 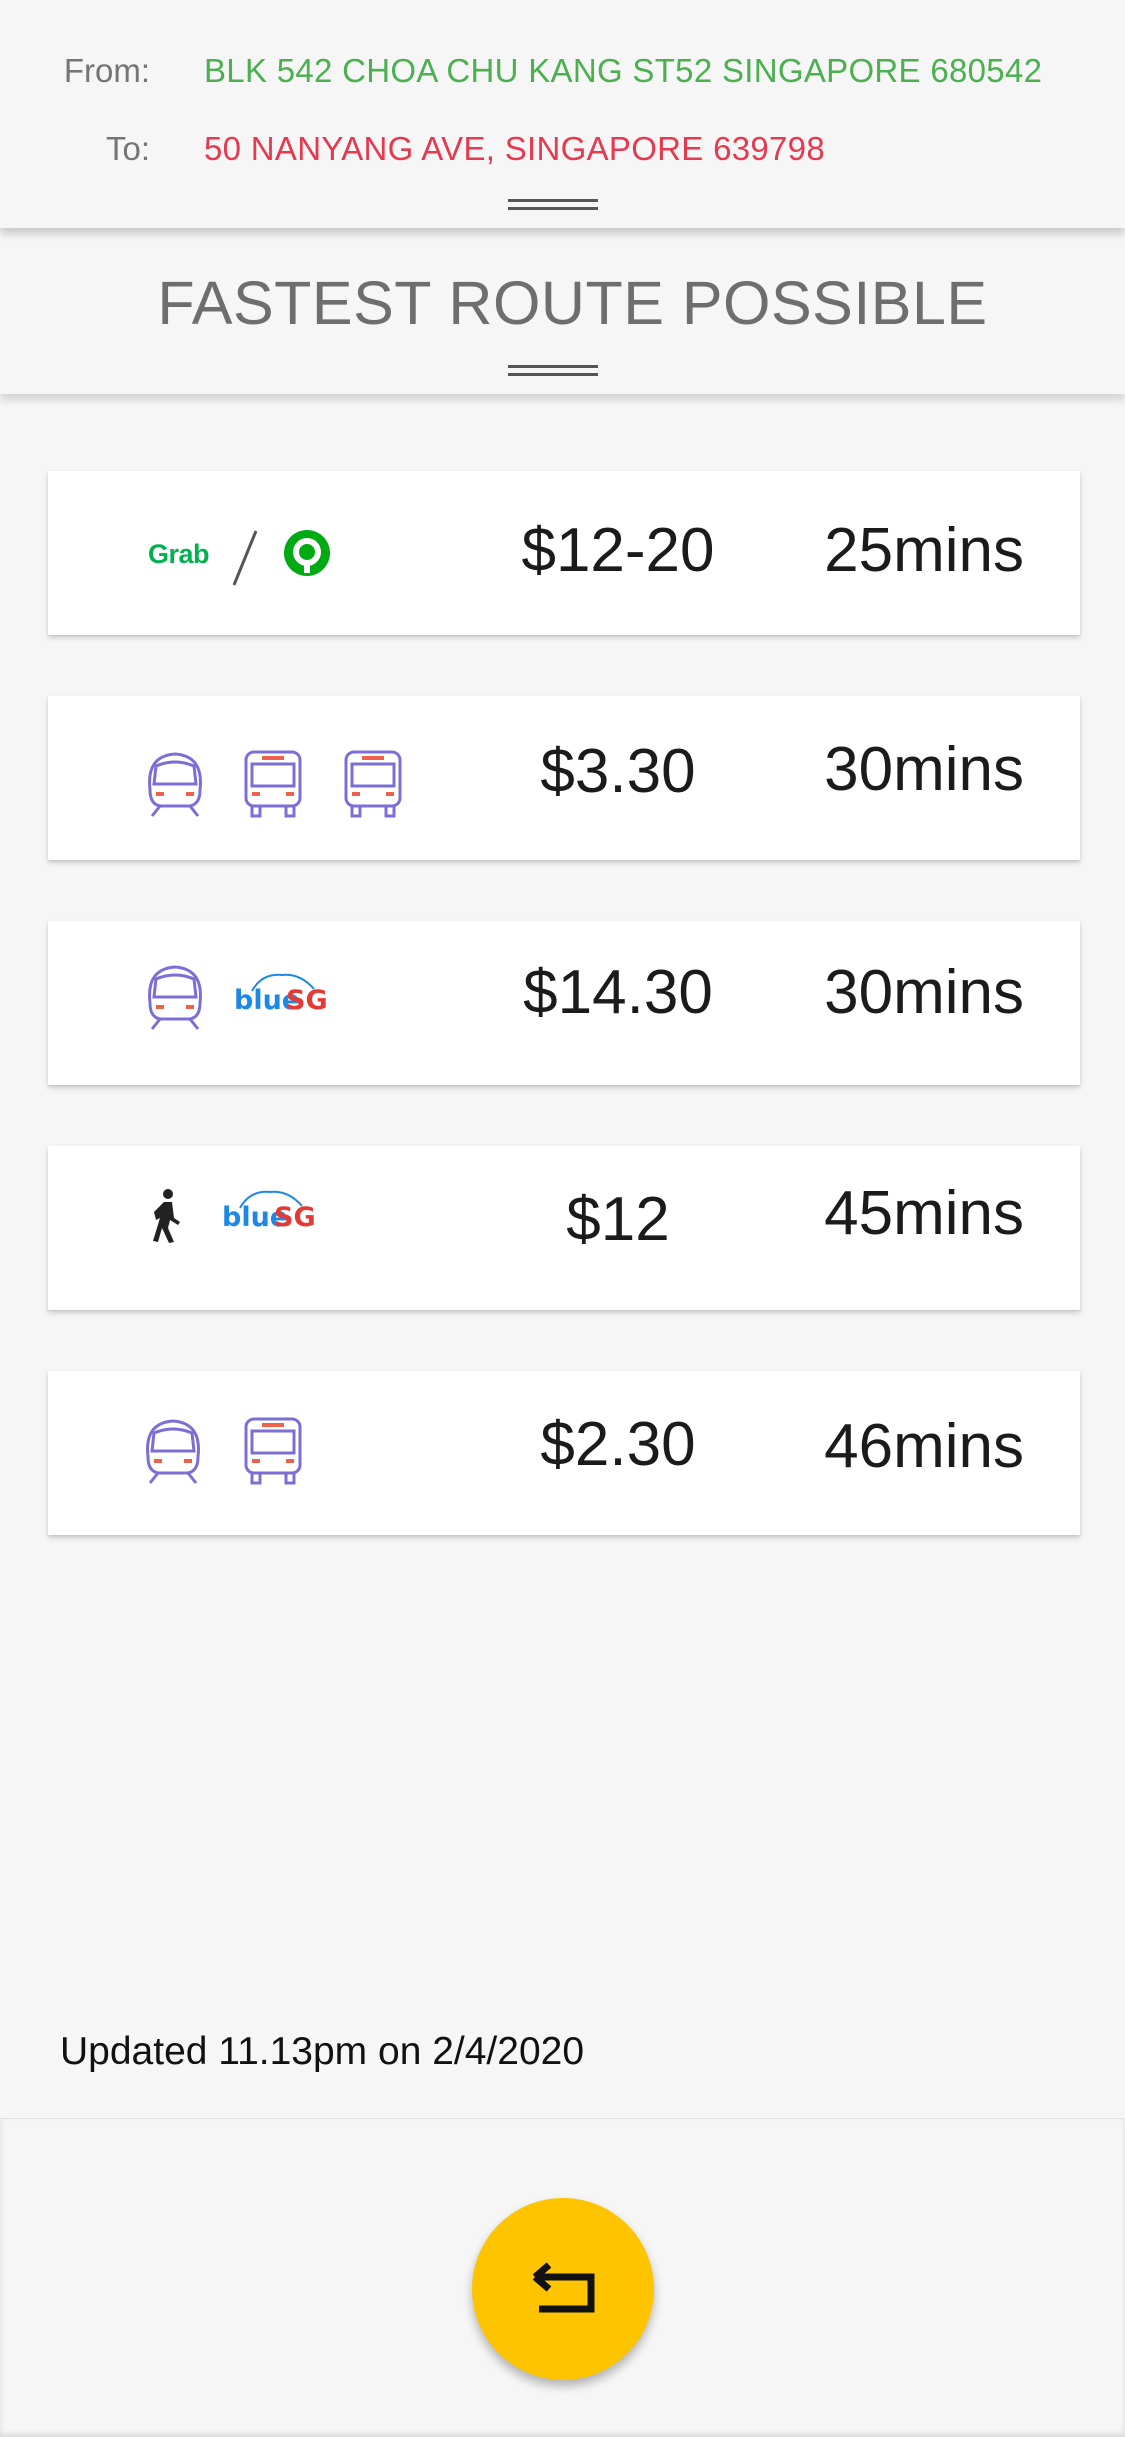 I want to click on route-card: $2.30 46mins, so click(x=564, y=1453).